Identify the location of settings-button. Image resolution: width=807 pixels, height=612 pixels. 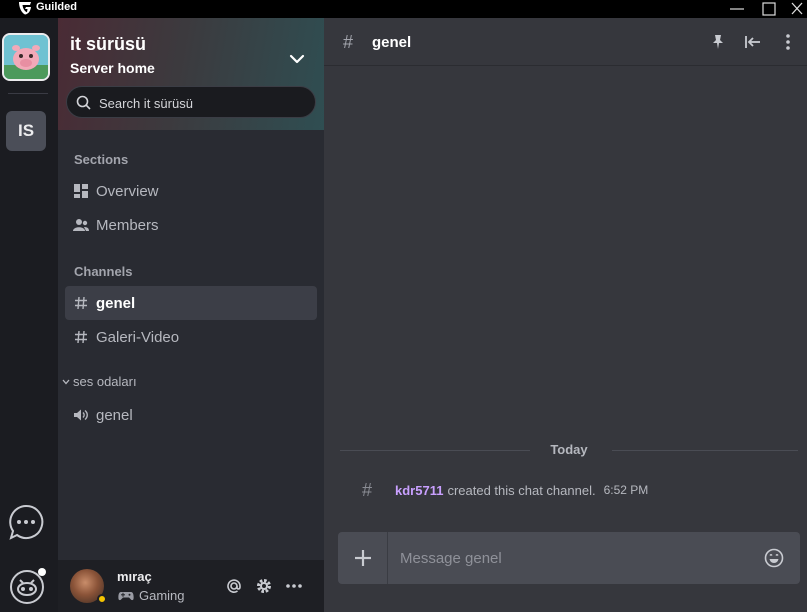
(264, 586).